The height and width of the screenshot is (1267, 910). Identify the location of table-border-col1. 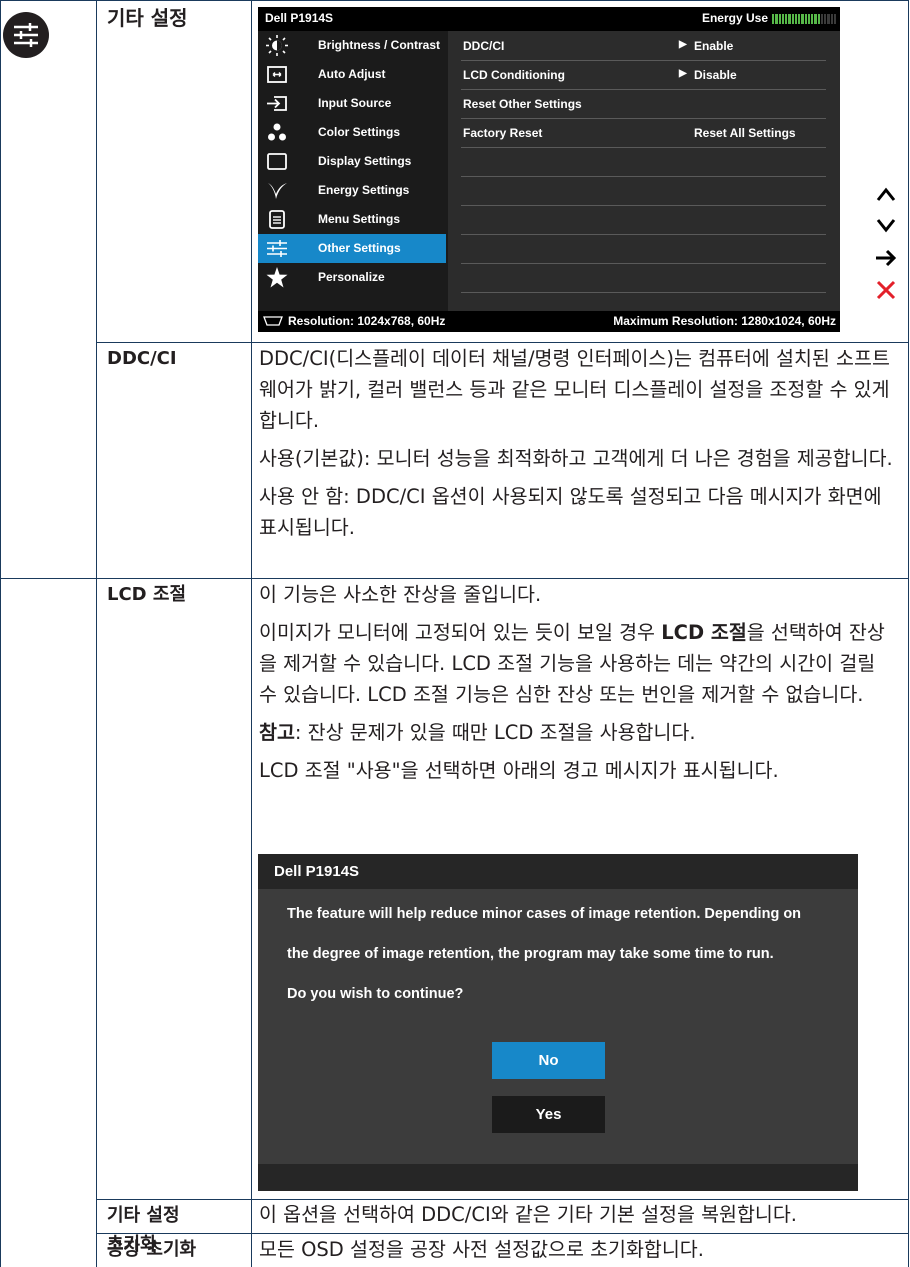
(96, 633).